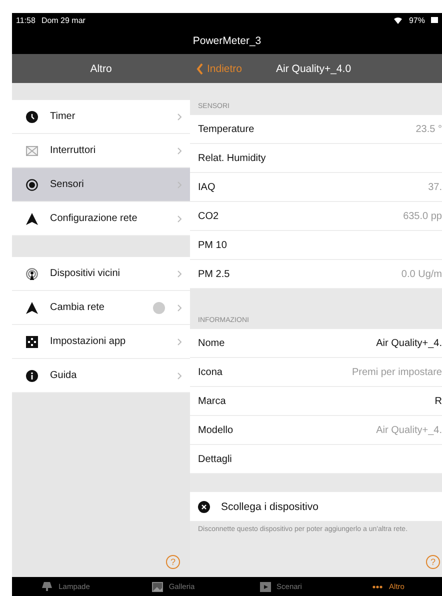 The height and width of the screenshot is (596, 442). I want to click on app-title: PowerMeter_3, so click(227, 40).